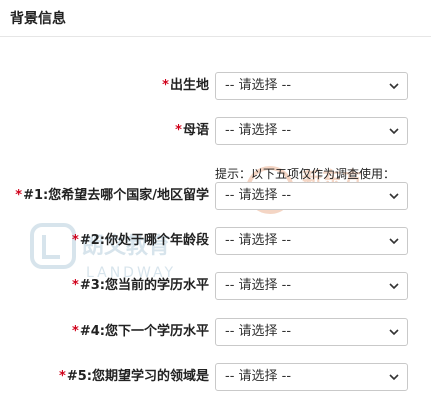 Image resolution: width=431 pixels, height=399 pixels. What do you see at coordinates (311, 86) in the screenshot?
I see `birthplace-select: -- 请选择 --` at bounding box center [311, 86].